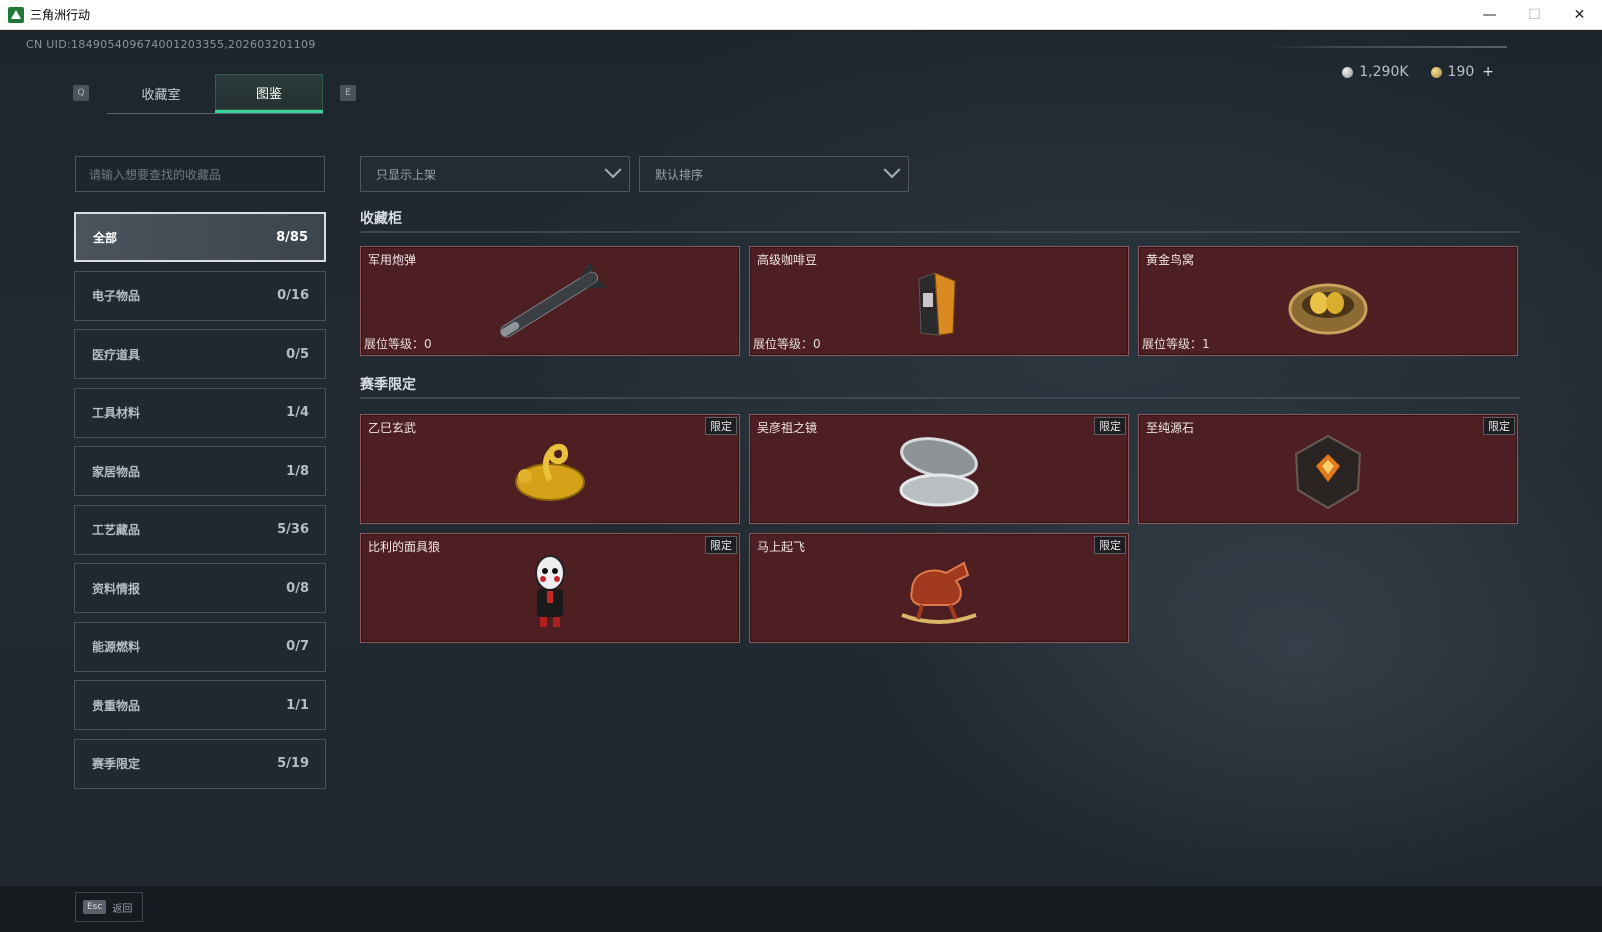 Image resolution: width=1602 pixels, height=932 pixels. I want to click on silver-currency: 1,290K, so click(1375, 72).